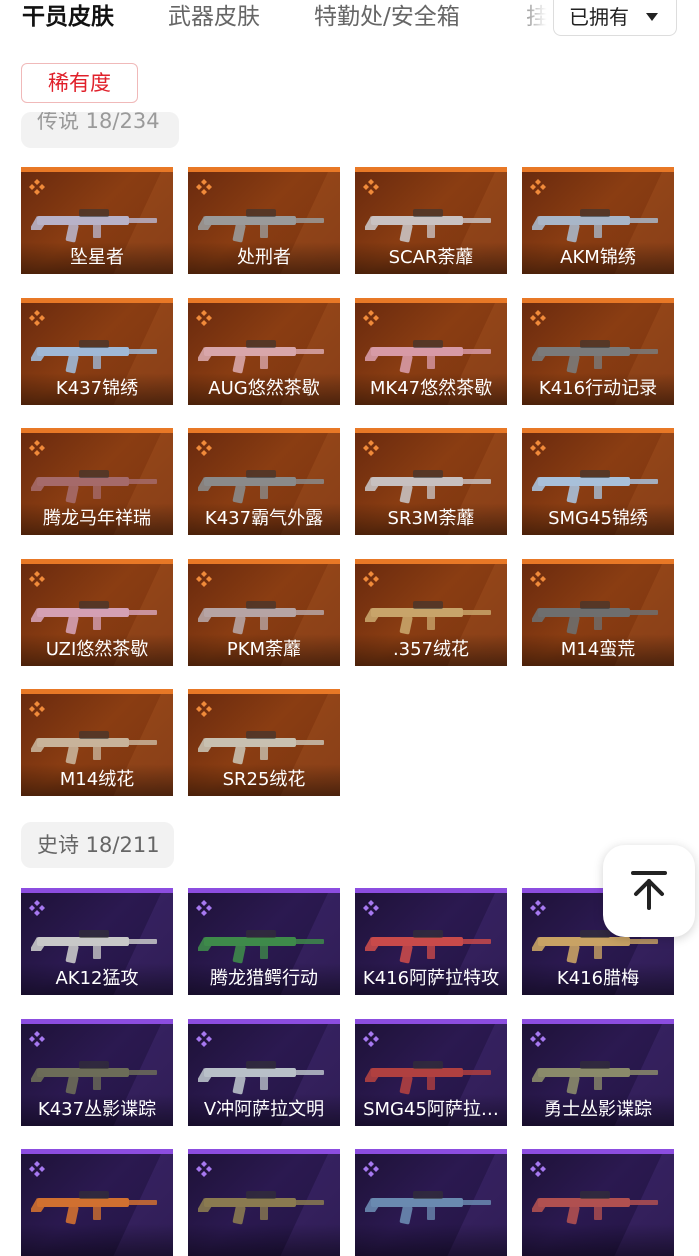 Image resolution: width=699 pixels, height=1256 pixels. Describe the element at coordinates (97, 979) in the screenshot. I see `skin-name-label: AK12猛攻` at that location.